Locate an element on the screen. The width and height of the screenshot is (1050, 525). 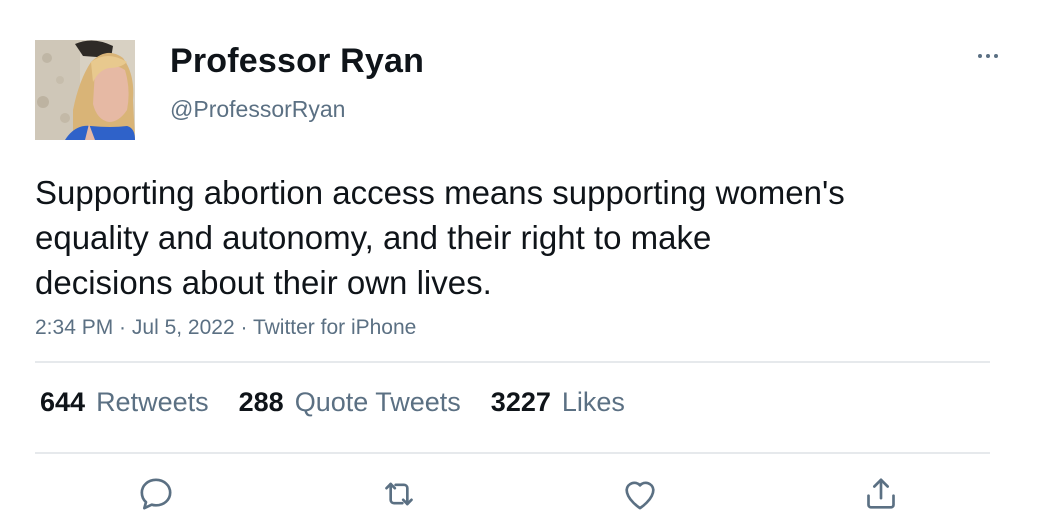
avatar is located at coordinates (85, 90).